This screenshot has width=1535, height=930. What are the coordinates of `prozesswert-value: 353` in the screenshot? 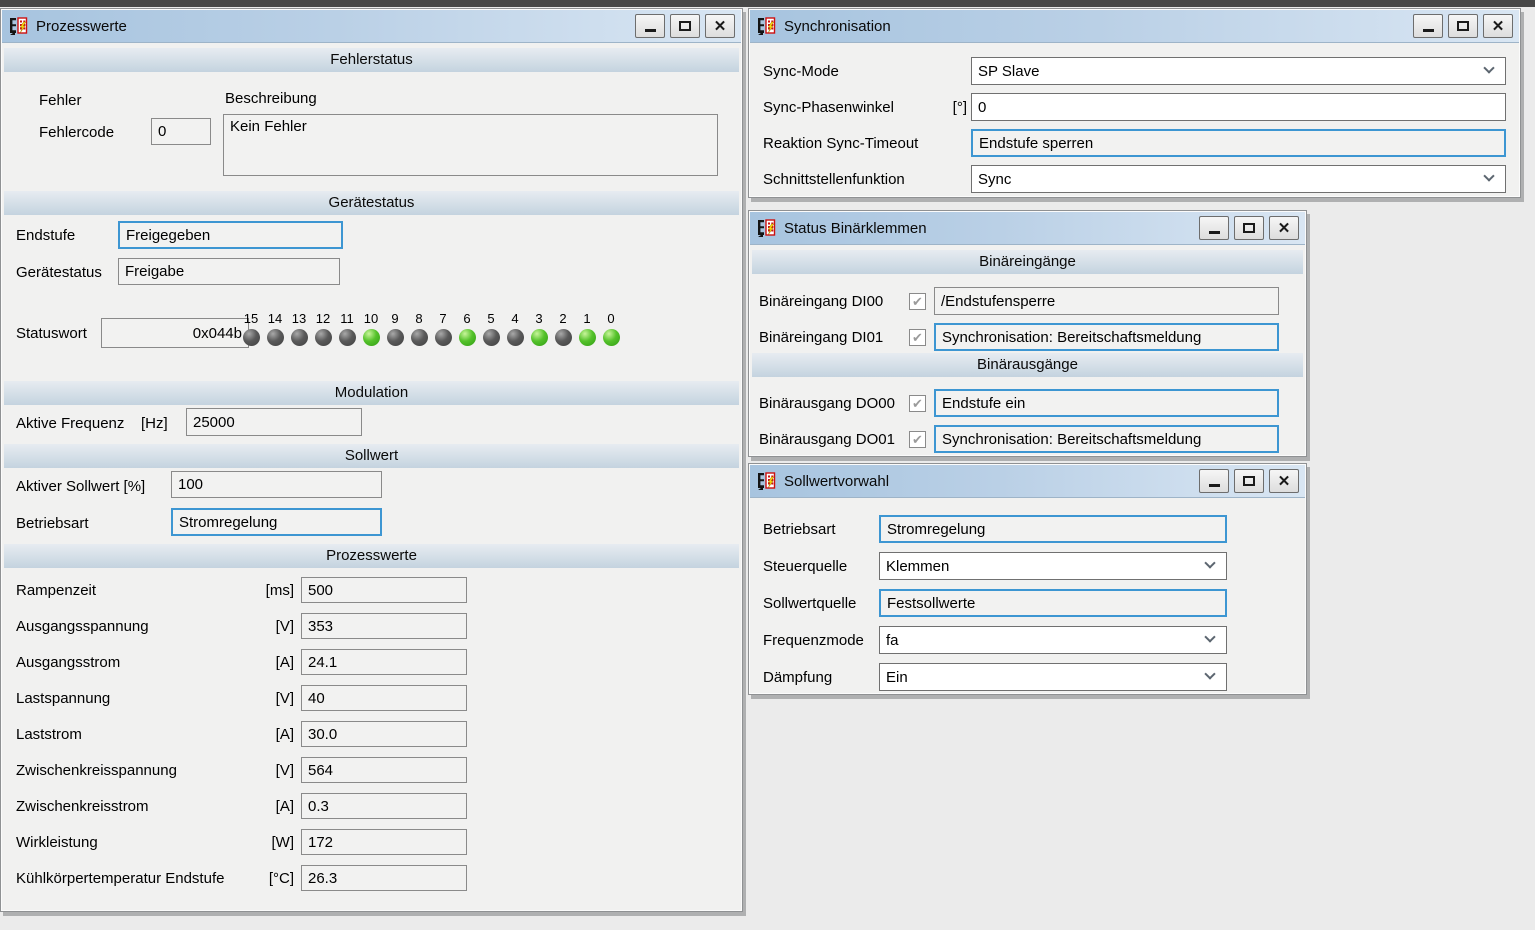 It's located at (321, 626).